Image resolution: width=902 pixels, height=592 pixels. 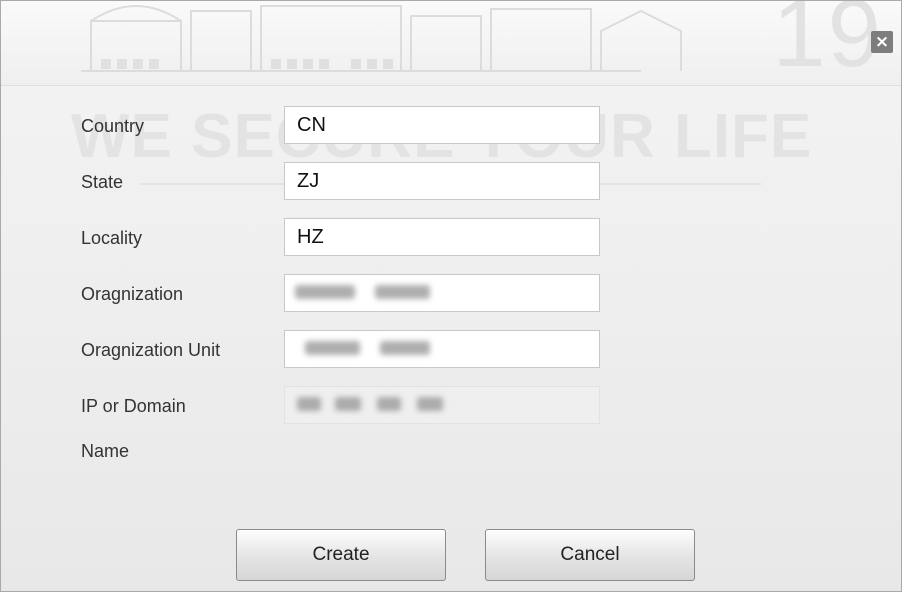 What do you see at coordinates (133, 406) in the screenshot?
I see `ip-domain-label: IP or Domain` at bounding box center [133, 406].